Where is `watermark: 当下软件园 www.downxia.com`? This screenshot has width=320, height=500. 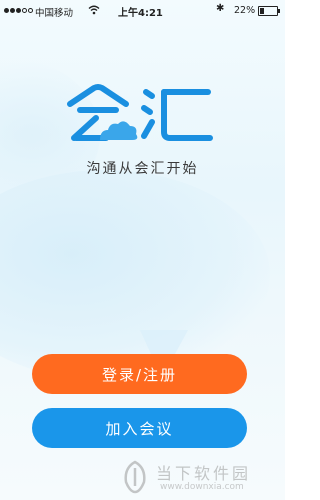
watermark: 当下软件园 www.downxia.com is located at coordinates (202, 478).